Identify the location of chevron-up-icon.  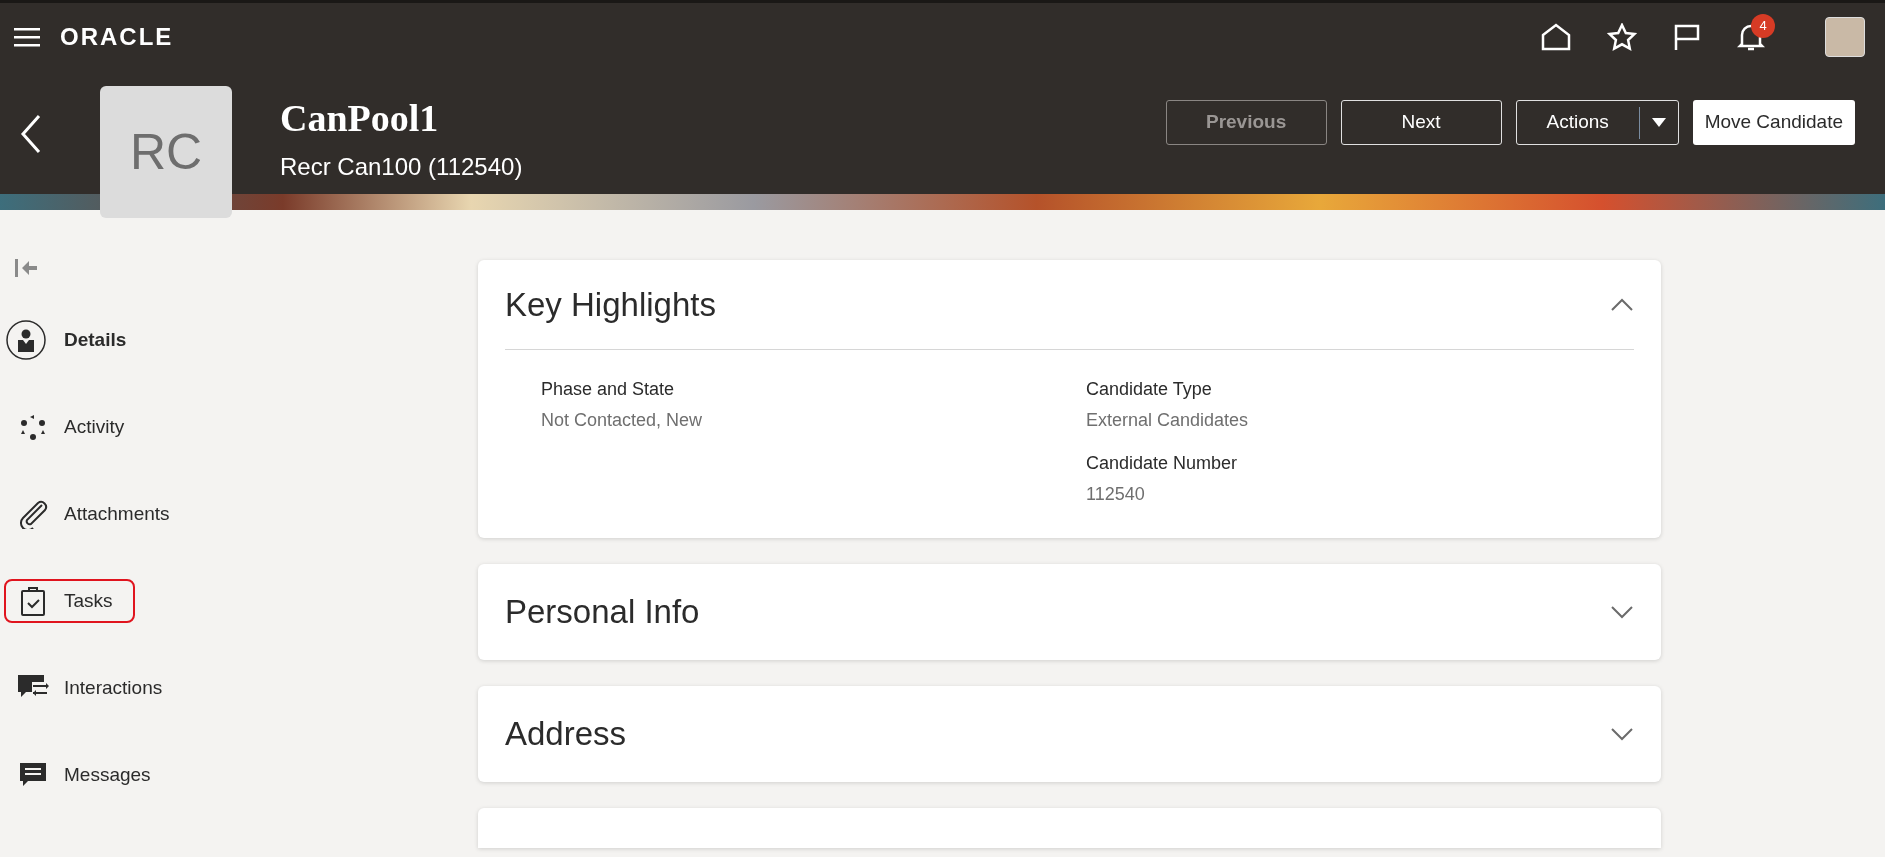
(1622, 304).